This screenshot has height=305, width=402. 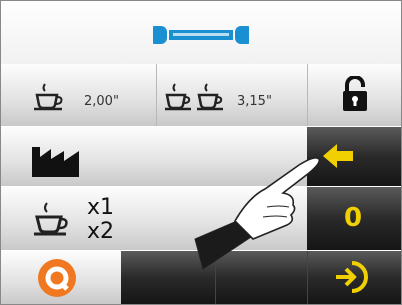 I want to click on reset-value: 0, so click(x=353, y=218).